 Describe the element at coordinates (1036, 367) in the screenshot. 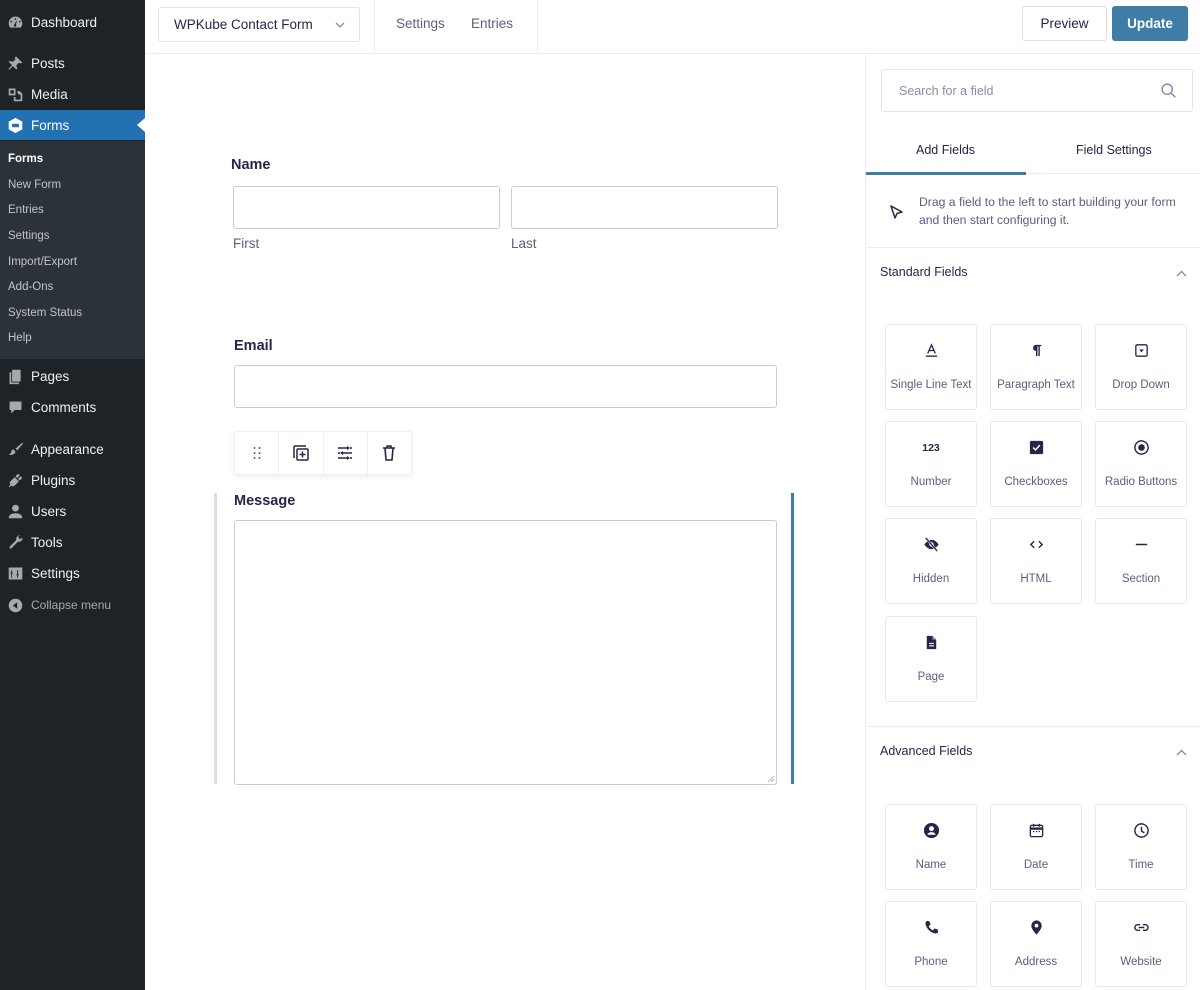

I see `field-tile-paragraph-text: Paragraph Text` at that location.